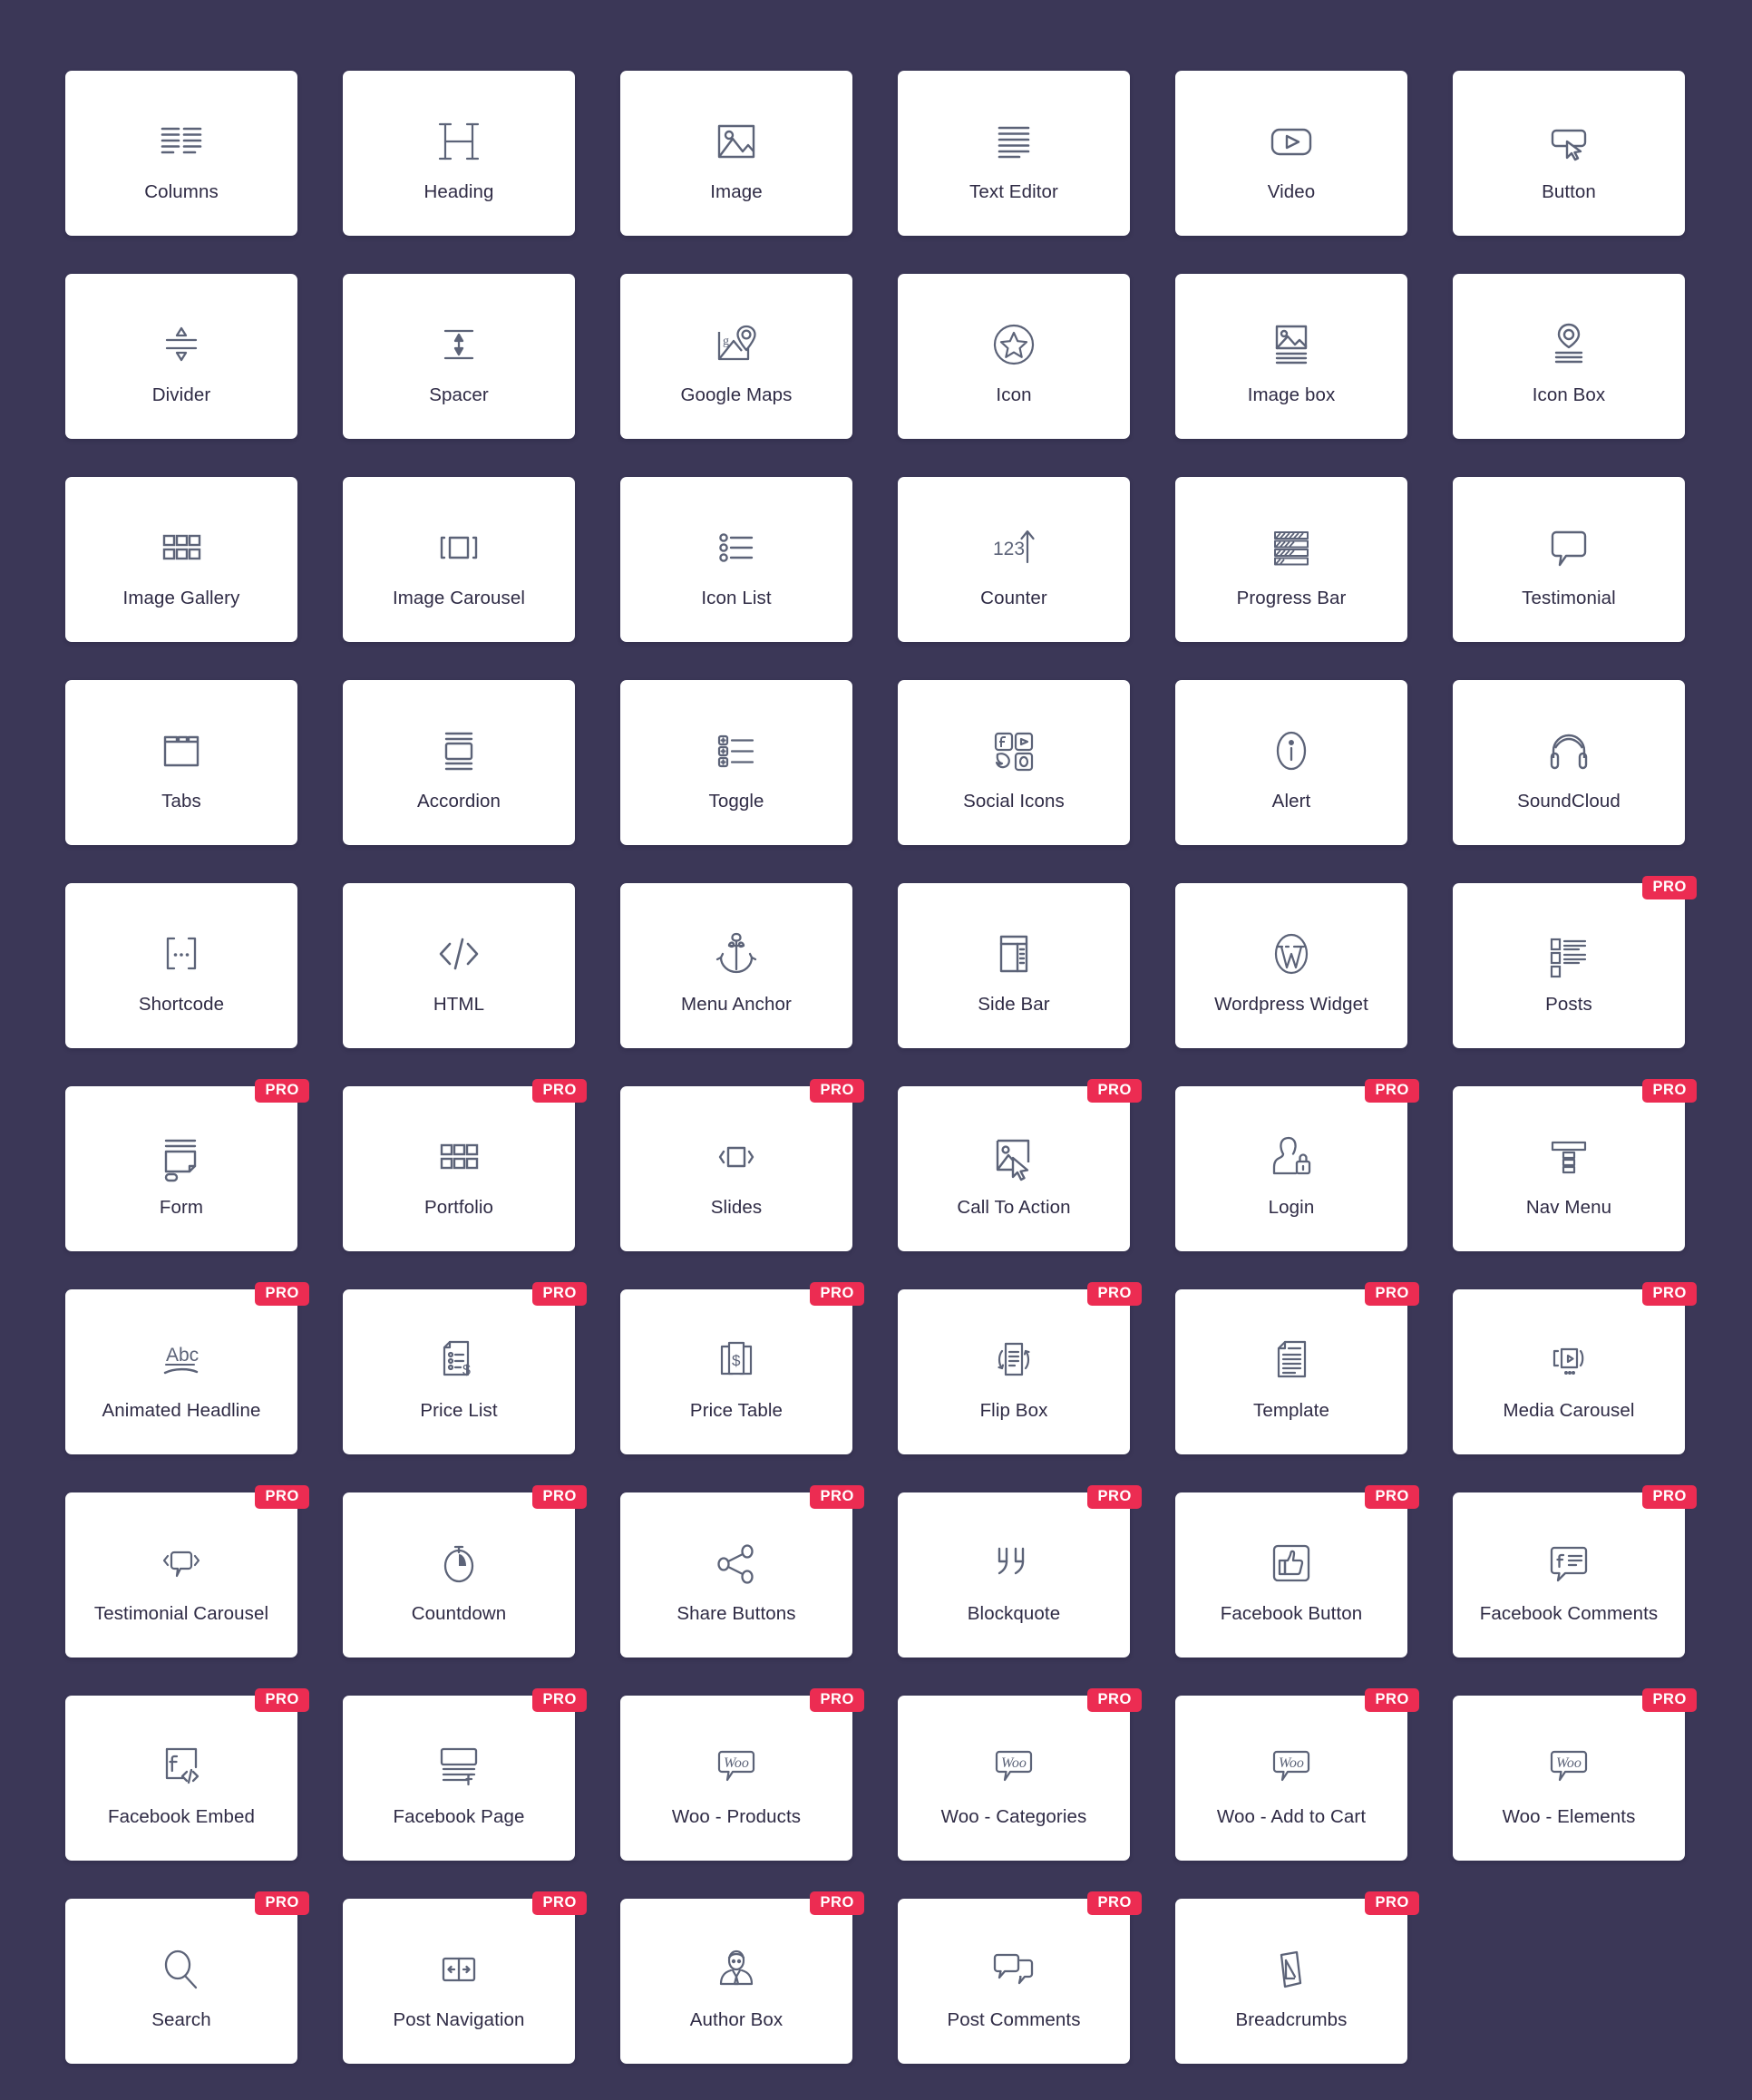  What do you see at coordinates (187, 1774) in the screenshot?
I see `widget-card: Facebook Embed PRO` at bounding box center [187, 1774].